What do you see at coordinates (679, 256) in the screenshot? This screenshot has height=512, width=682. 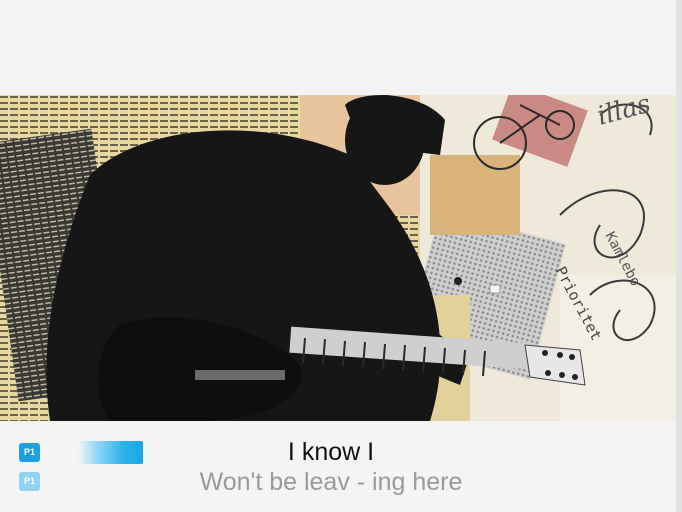 I see `right-edge-divider` at bounding box center [679, 256].